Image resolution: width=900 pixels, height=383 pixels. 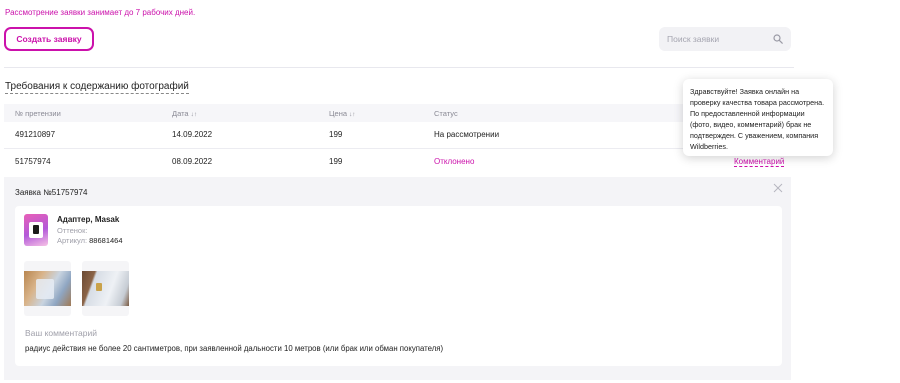 I want to click on article-label: Артикул:, so click(x=72, y=240).